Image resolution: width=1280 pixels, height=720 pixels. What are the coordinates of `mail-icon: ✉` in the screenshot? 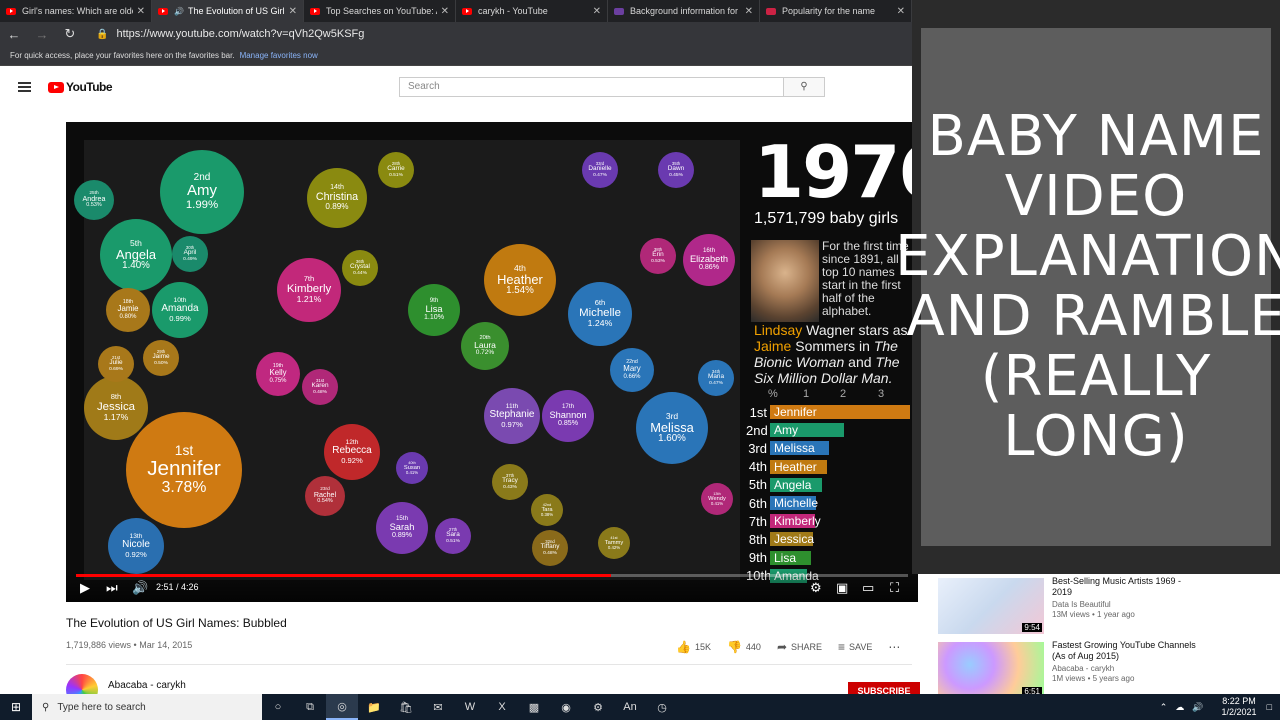 It's located at (438, 707).